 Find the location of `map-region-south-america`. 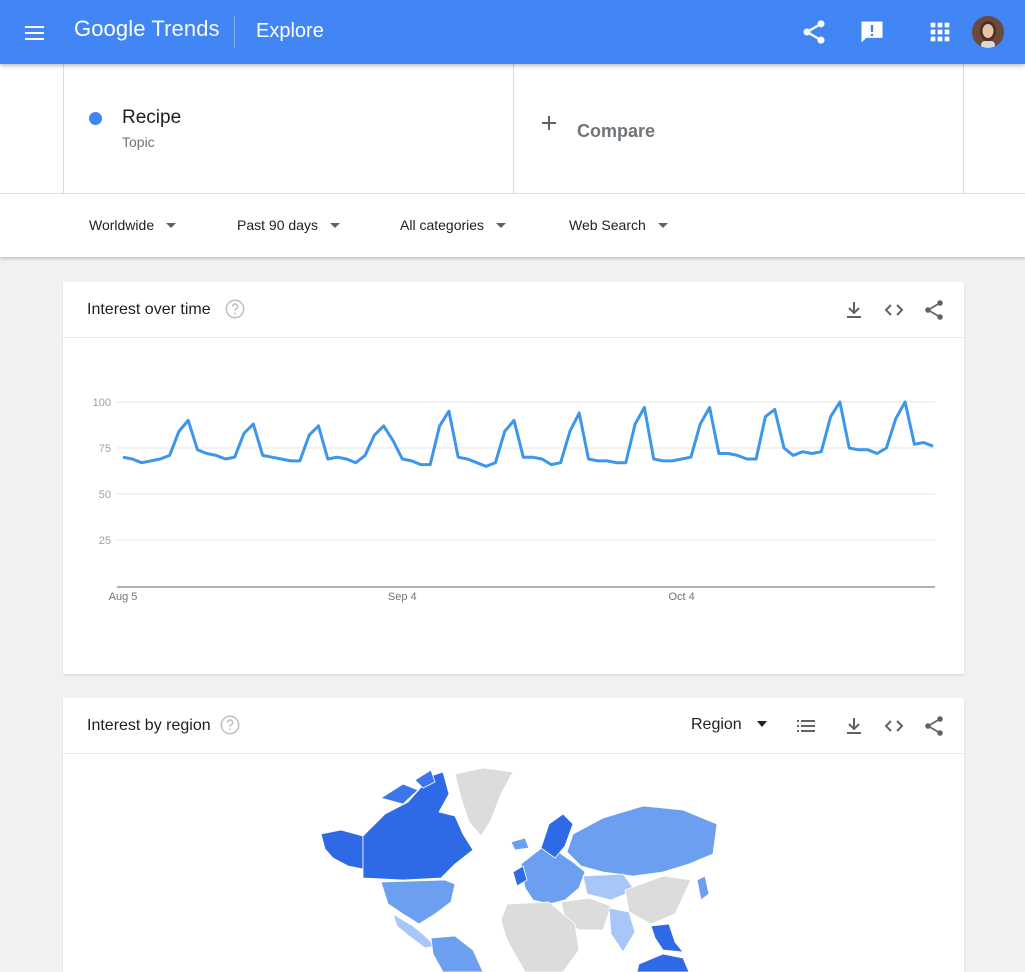

map-region-south-america is located at coordinates (457, 953).